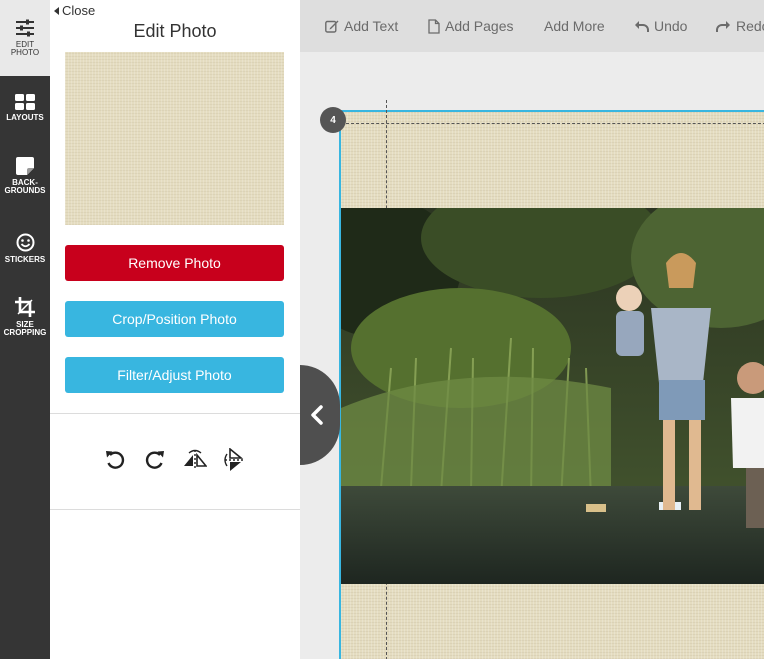 The width and height of the screenshot is (764, 659). What do you see at coordinates (750, 26) in the screenshot?
I see `redo-label: Redo` at bounding box center [750, 26].